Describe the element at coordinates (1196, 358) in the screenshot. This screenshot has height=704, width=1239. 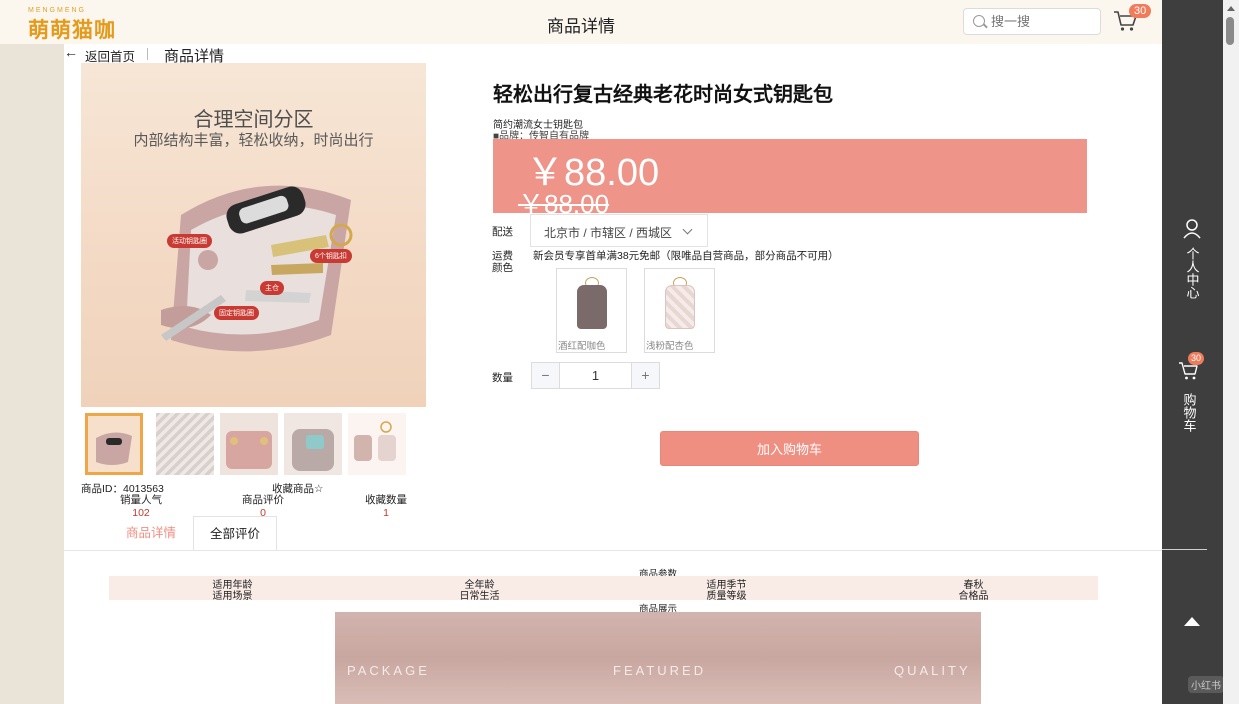
I see `sidebar-cart-badge: 30` at that location.